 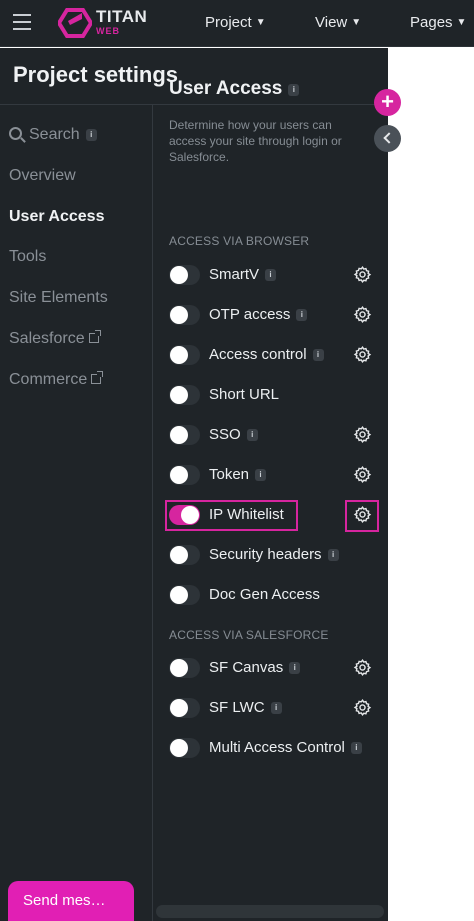 I want to click on highlight-ip-whitelist, so click(x=231, y=515).